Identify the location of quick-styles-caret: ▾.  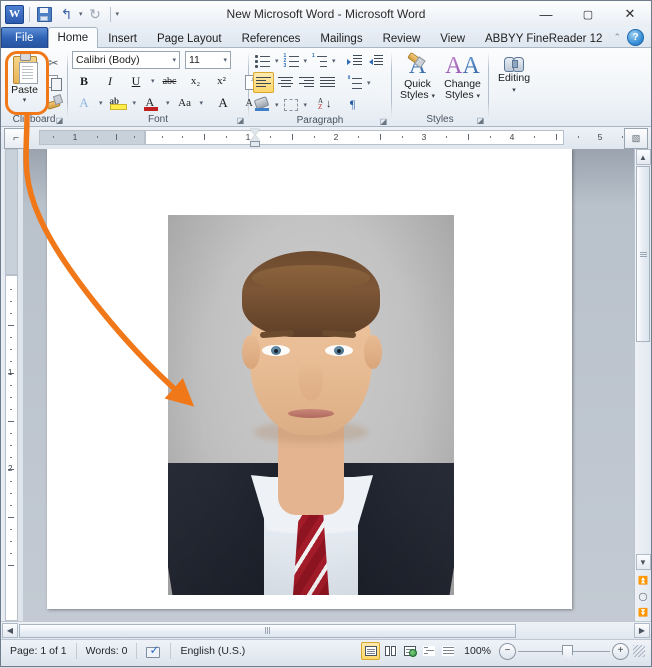
(434, 96).